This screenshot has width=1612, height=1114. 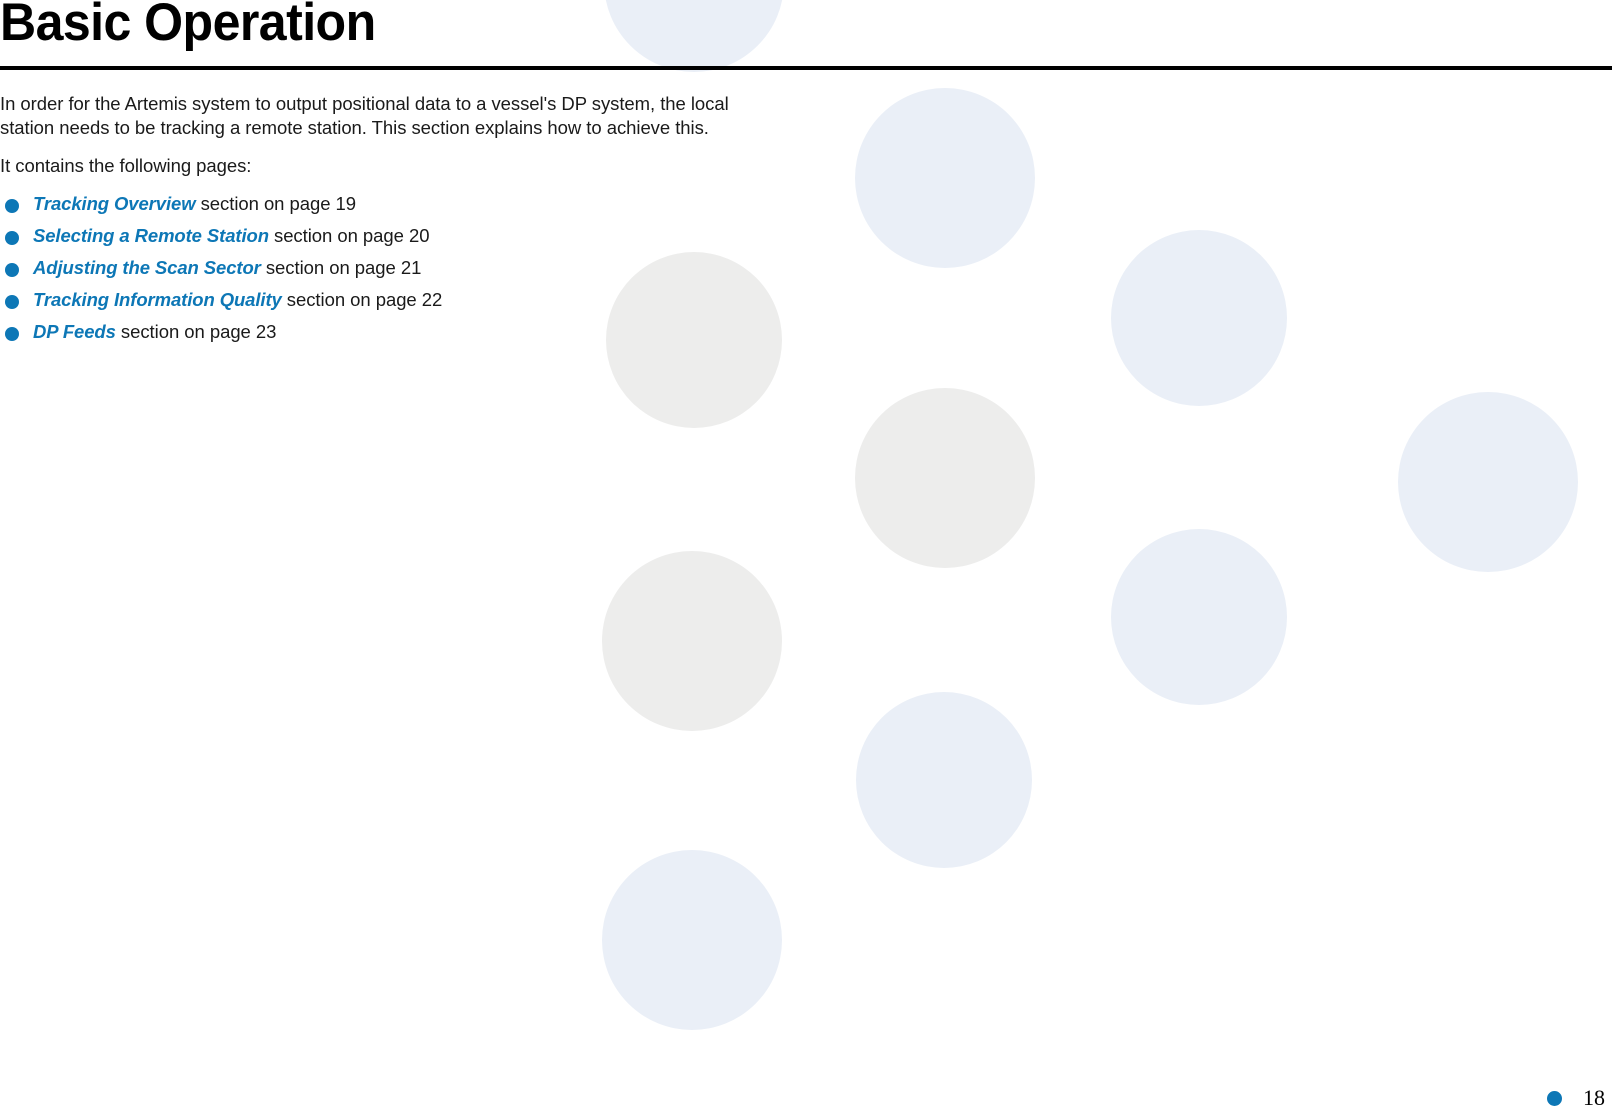 What do you see at coordinates (151, 235) in the screenshot?
I see `cross-reference-link: Selecting a Remote Station` at bounding box center [151, 235].